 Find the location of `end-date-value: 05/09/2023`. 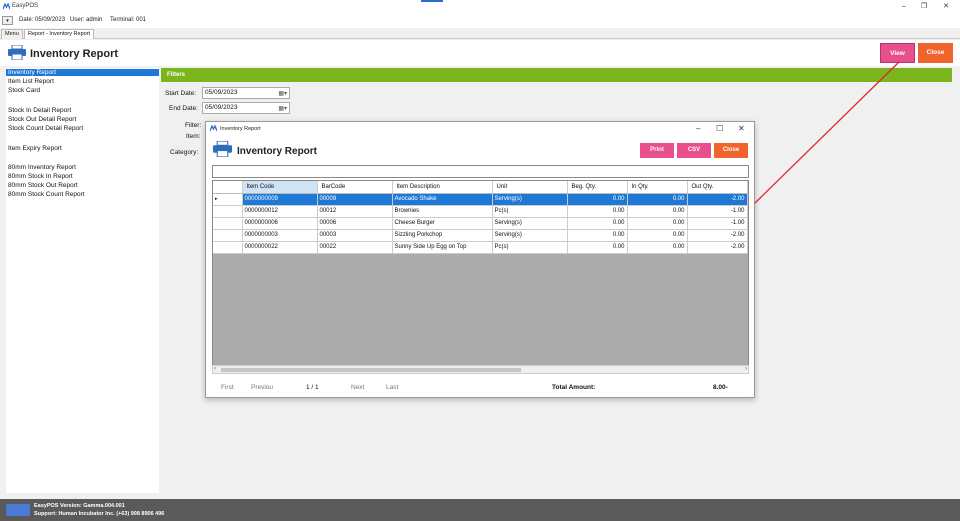

end-date-value: 05/09/2023 is located at coordinates (221, 107).